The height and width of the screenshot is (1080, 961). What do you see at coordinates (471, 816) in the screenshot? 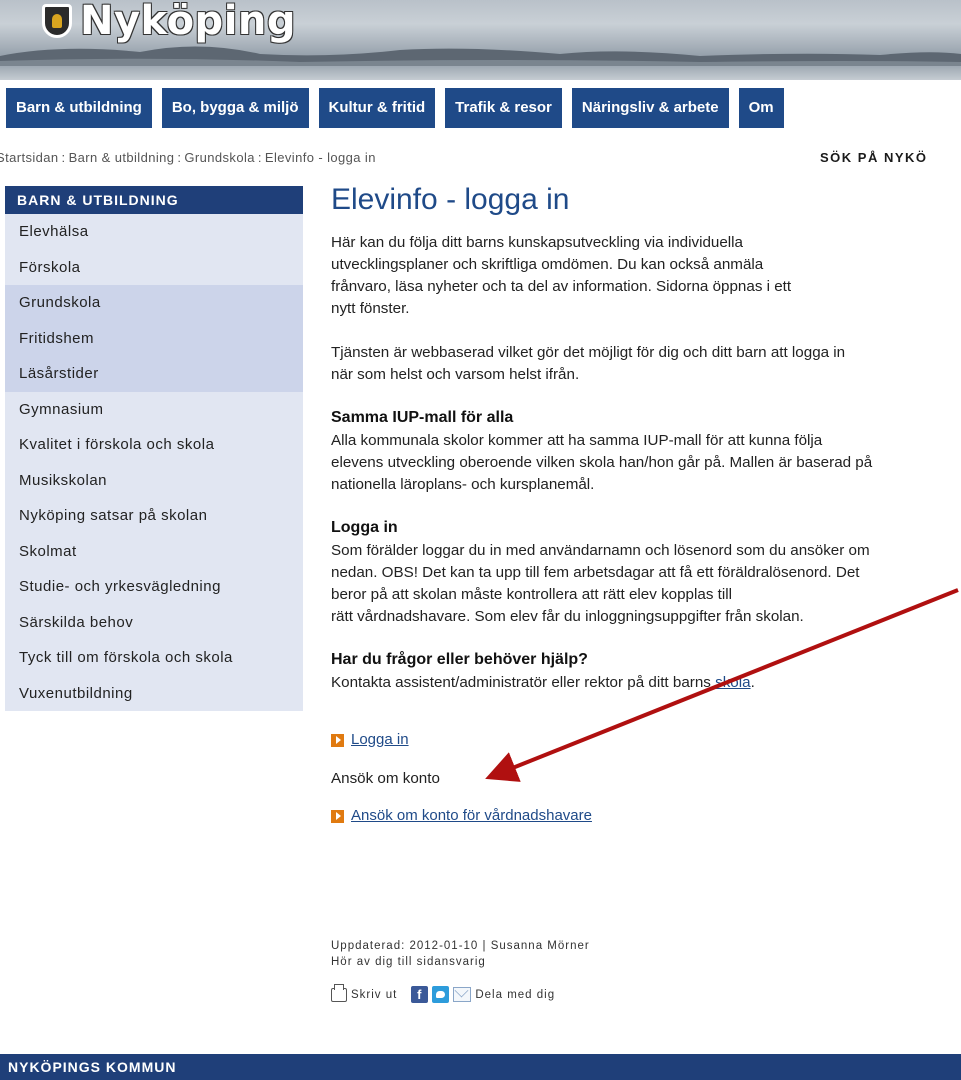
I see `apply-account-link: Ansök om konto för vårdnadshavare` at bounding box center [471, 816].